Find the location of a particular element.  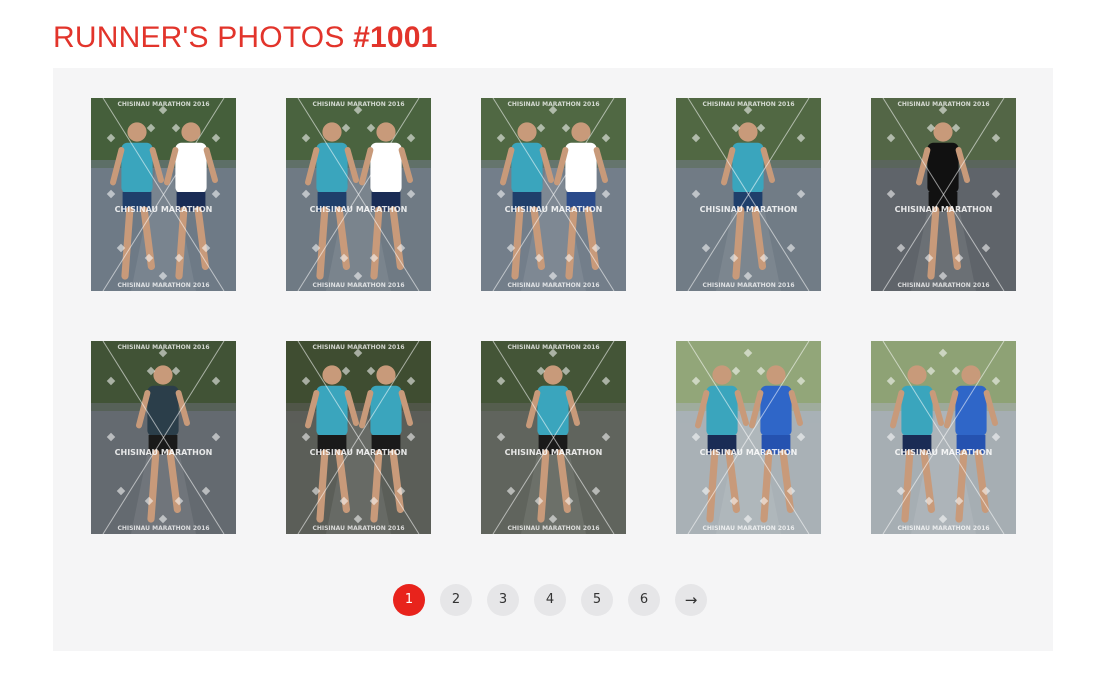

page-button-3: 3 is located at coordinates (503, 600).